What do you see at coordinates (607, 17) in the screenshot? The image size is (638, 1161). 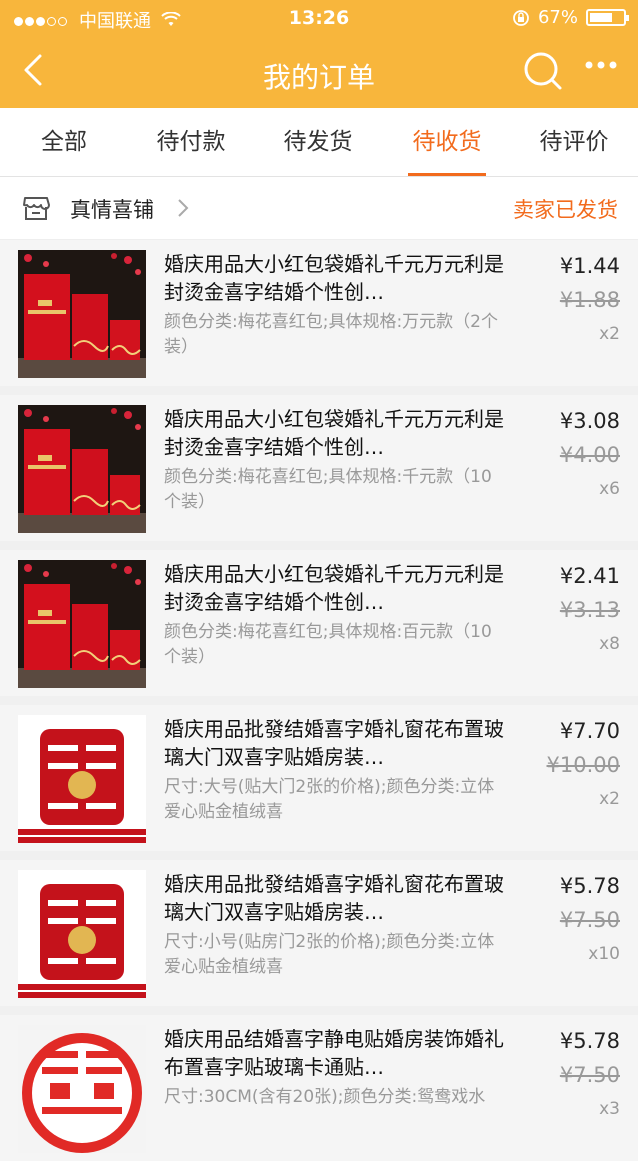 I see `battery-icon` at bounding box center [607, 17].